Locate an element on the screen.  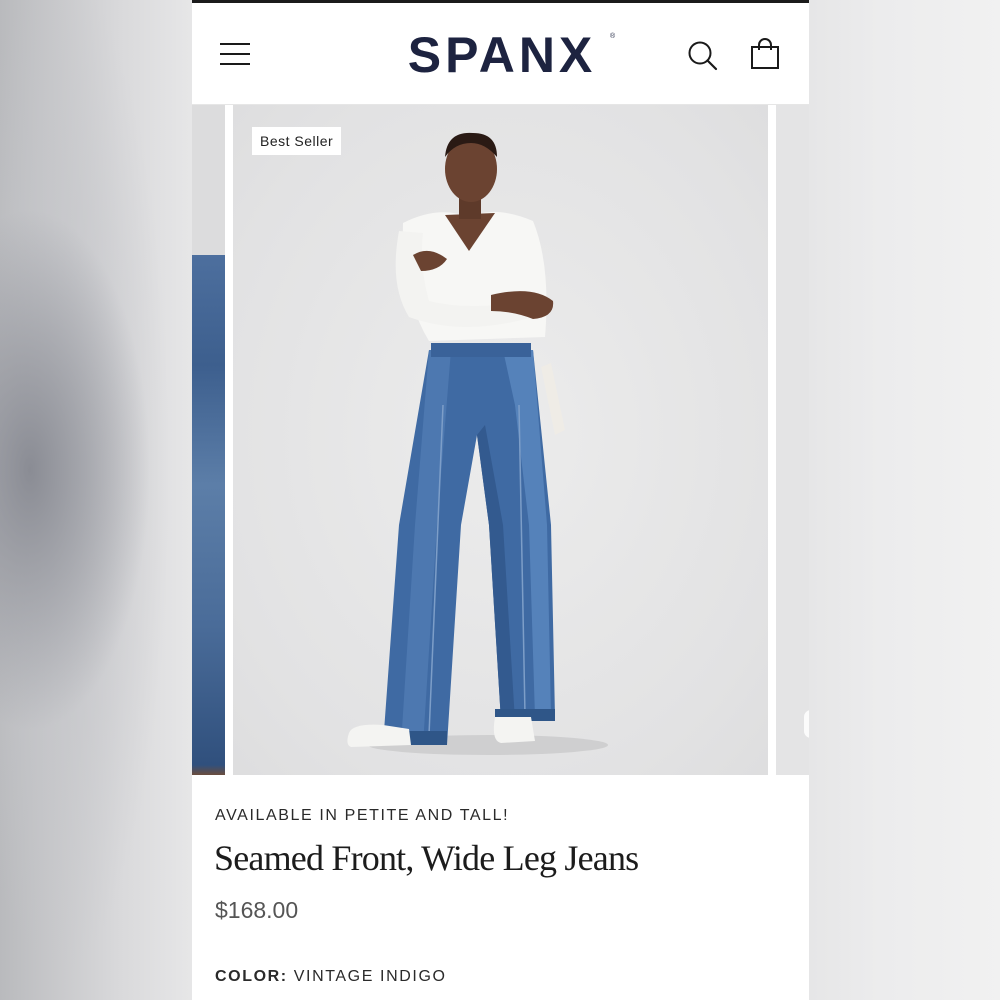
color-selection: COLOR: VINTAGE INDIGO is located at coordinates (331, 977).